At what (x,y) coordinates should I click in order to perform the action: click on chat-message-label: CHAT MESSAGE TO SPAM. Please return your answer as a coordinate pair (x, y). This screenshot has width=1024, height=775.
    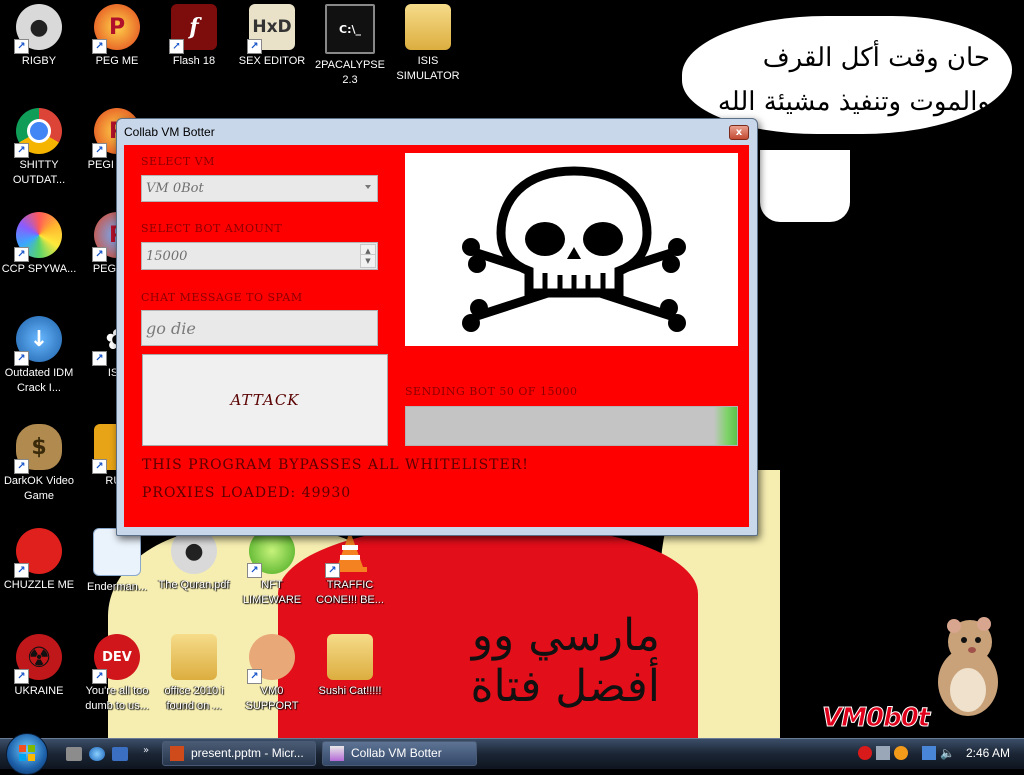
    Looking at the image, I should click on (222, 297).